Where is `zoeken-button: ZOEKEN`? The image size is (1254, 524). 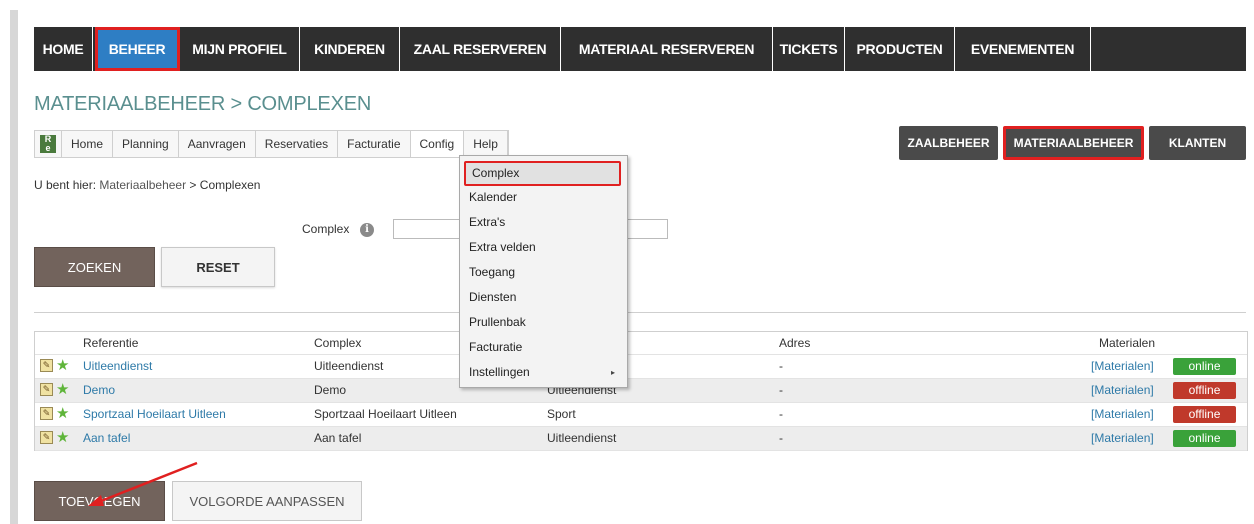 zoeken-button: ZOEKEN is located at coordinates (94, 267).